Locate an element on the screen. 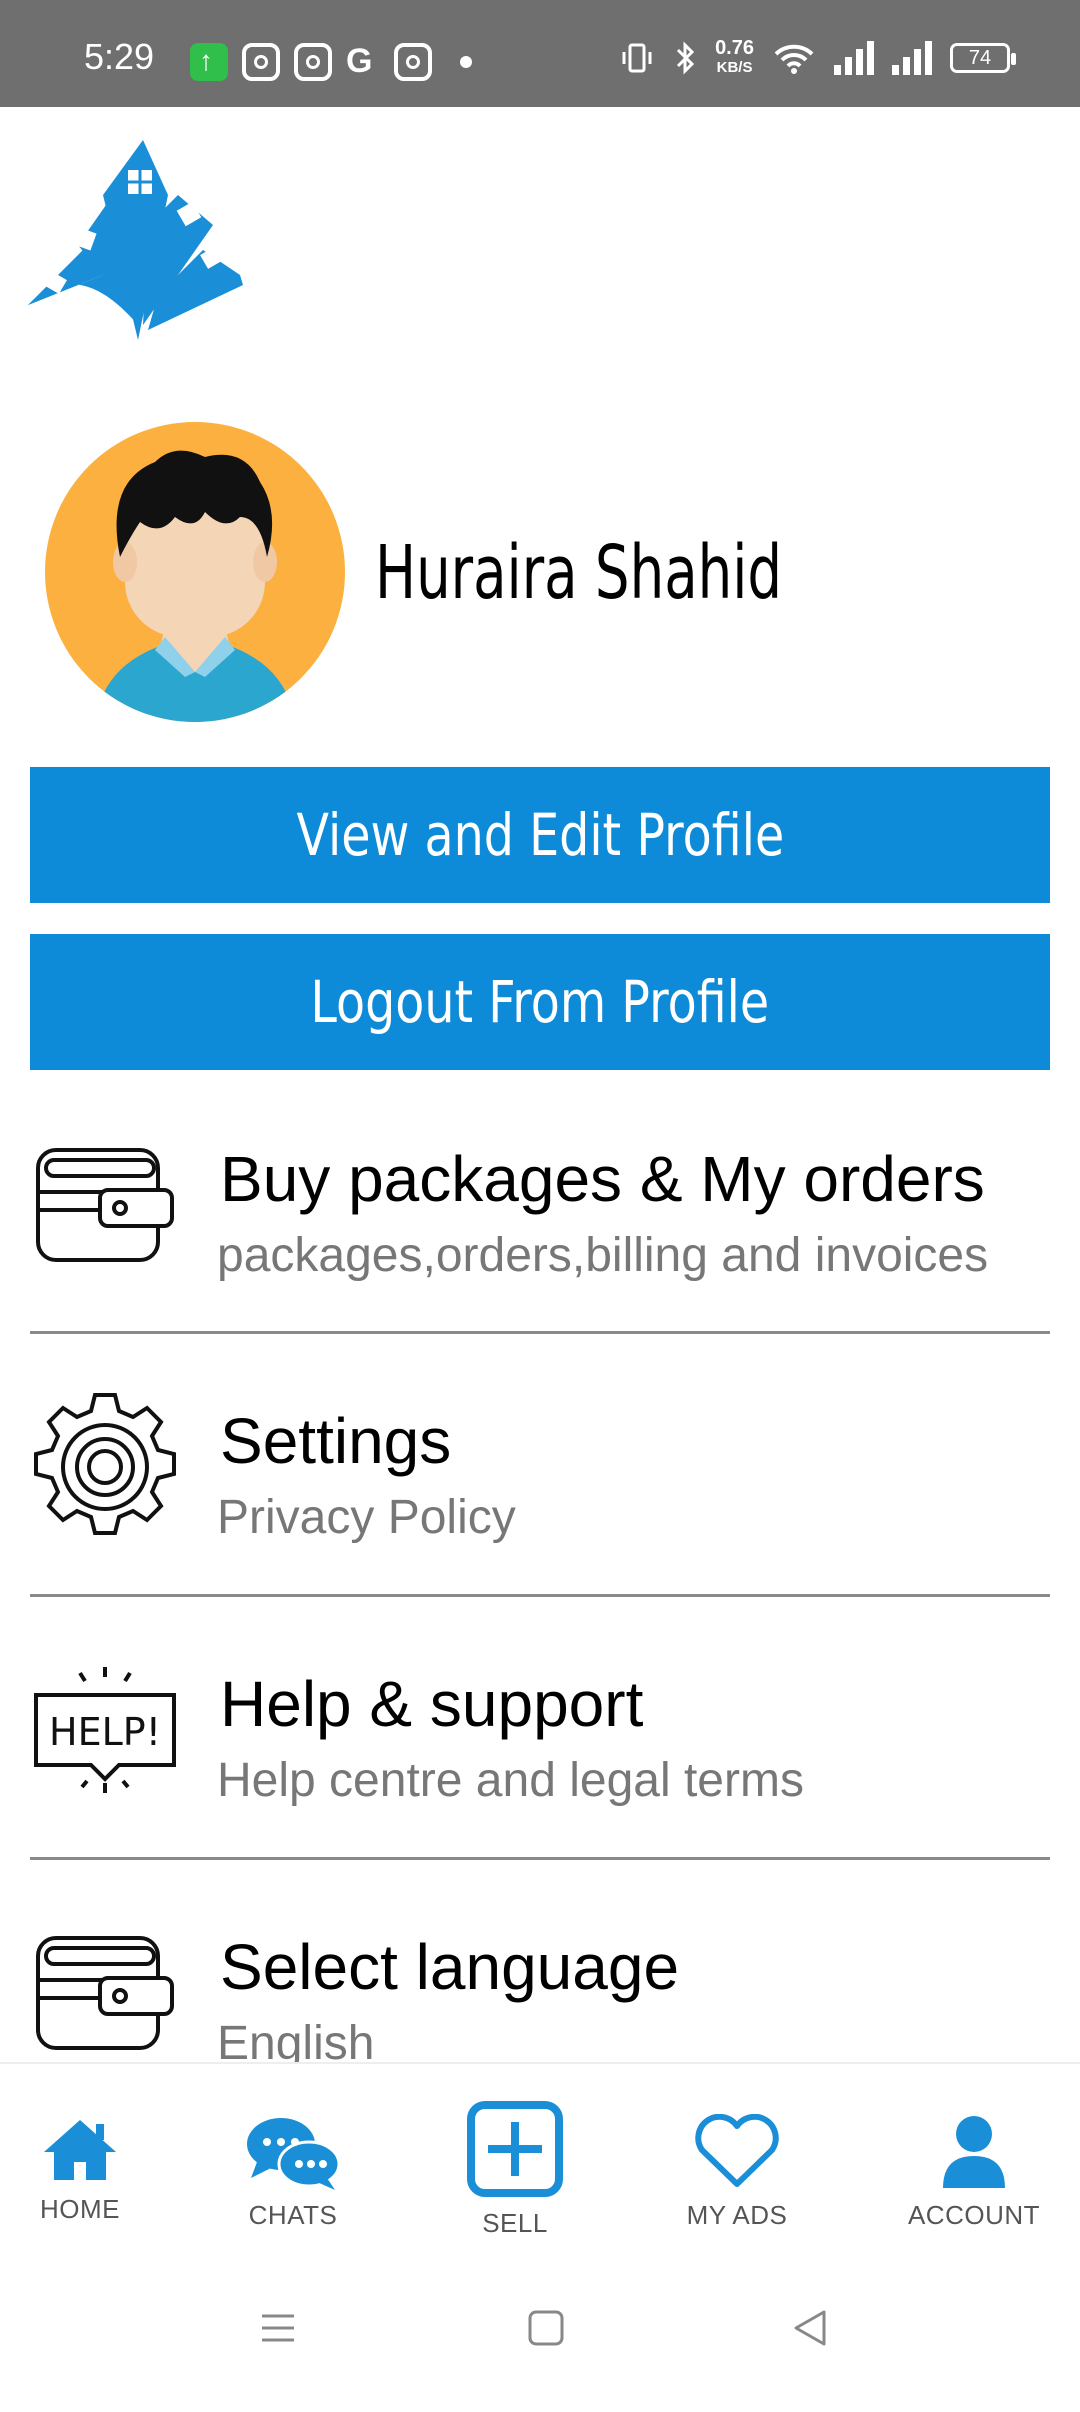  view-edit-profile-label: View and Edit Profile is located at coordinates (540, 835).